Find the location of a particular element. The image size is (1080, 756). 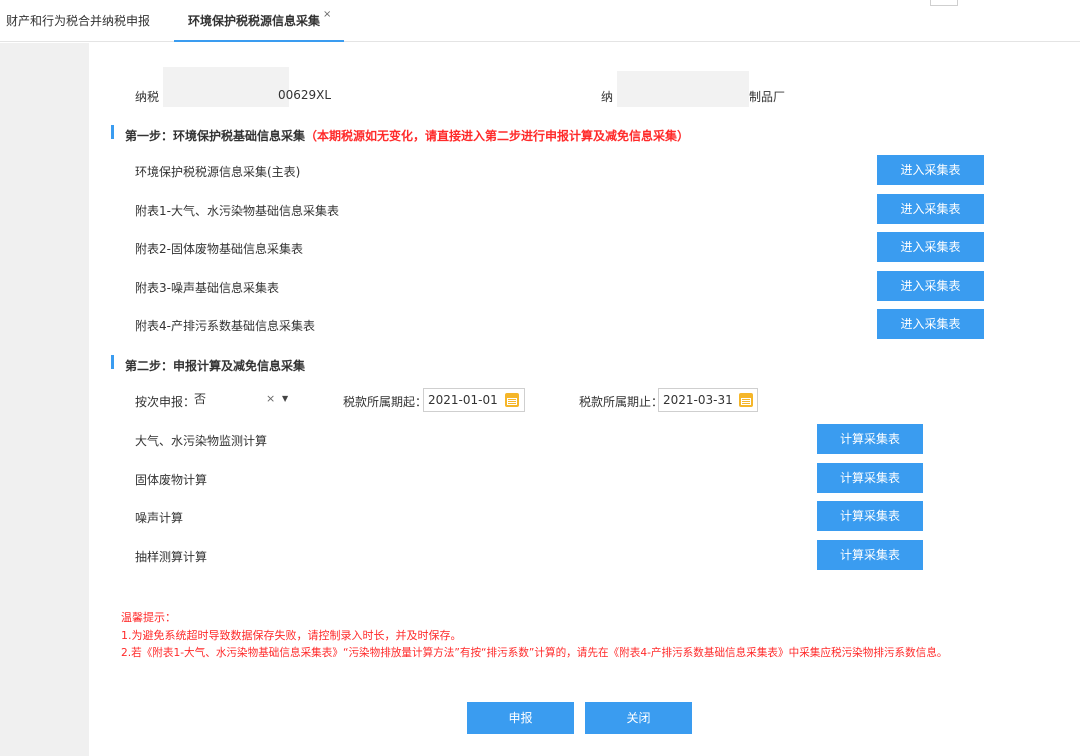

step1-note: （本期税源如无变化，请直接进入第二步进行申报计算及减免信息采集） is located at coordinates (497, 136).